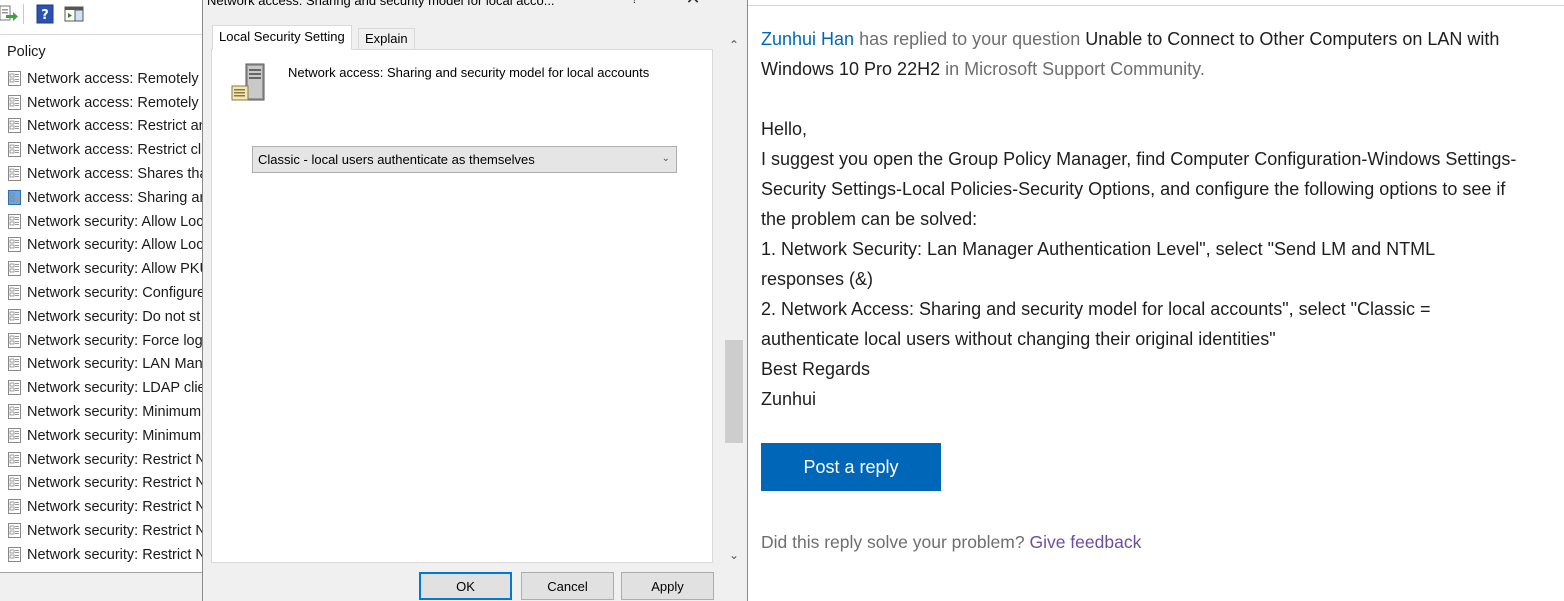  Describe the element at coordinates (74, 14) in the screenshot. I see `show-hide-action-pane-icon` at that location.